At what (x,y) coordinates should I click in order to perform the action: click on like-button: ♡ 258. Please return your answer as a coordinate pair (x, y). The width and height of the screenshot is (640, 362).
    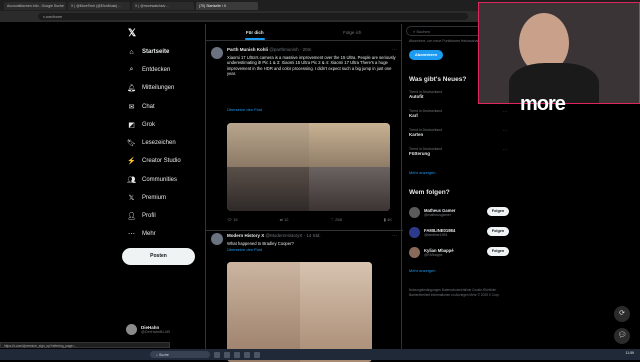
    Looking at the image, I should click on (335, 219).